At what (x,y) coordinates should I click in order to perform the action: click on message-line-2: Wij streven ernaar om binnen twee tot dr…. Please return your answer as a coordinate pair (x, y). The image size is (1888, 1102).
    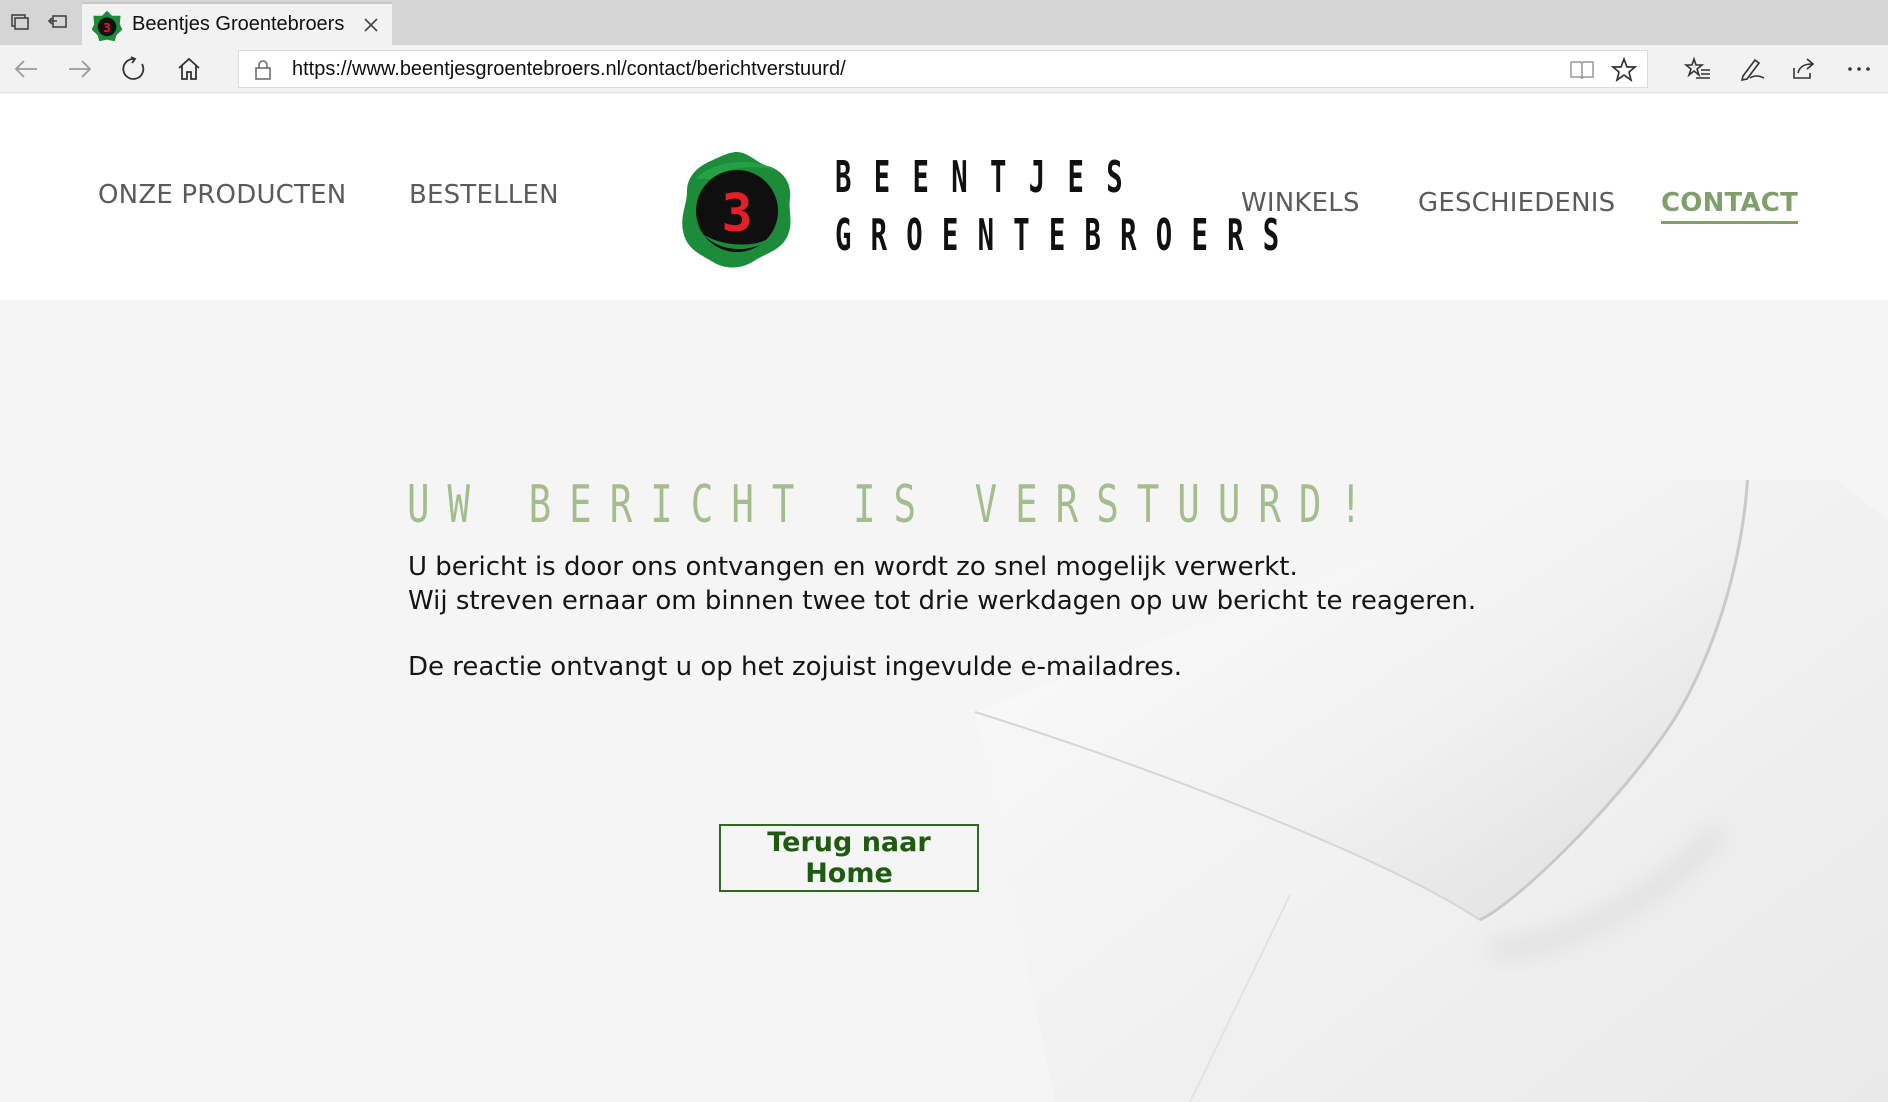
    Looking at the image, I should click on (942, 601).